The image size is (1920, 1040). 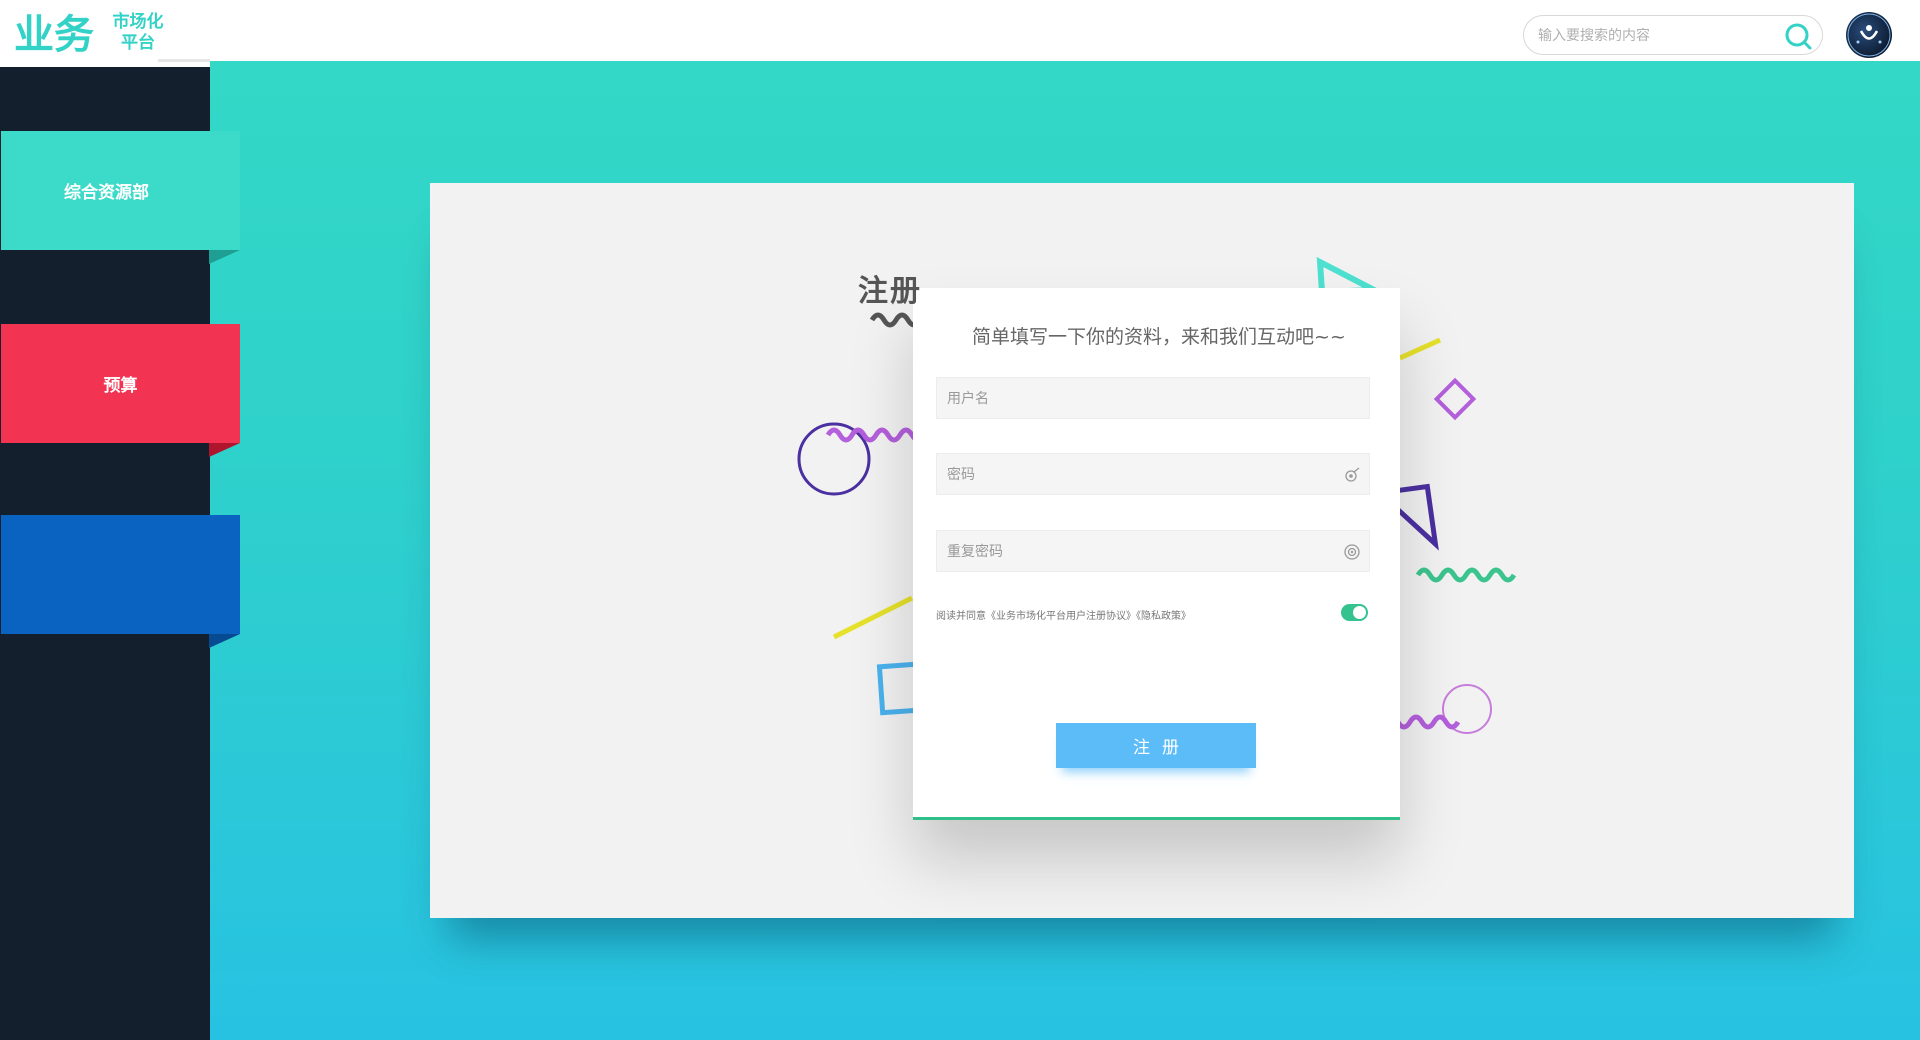 I want to click on form-subtitle: 简单填写一下你的资料，来和我们互动吧~~, so click(x=1159, y=337).